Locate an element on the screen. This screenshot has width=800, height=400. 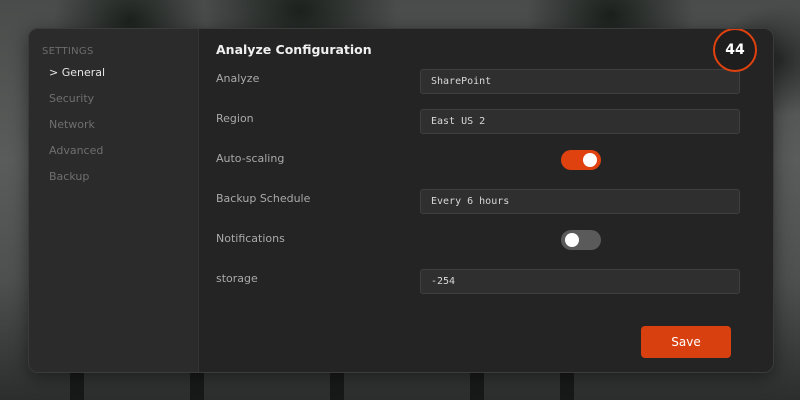
backup-schedule-input is located at coordinates (580, 201).